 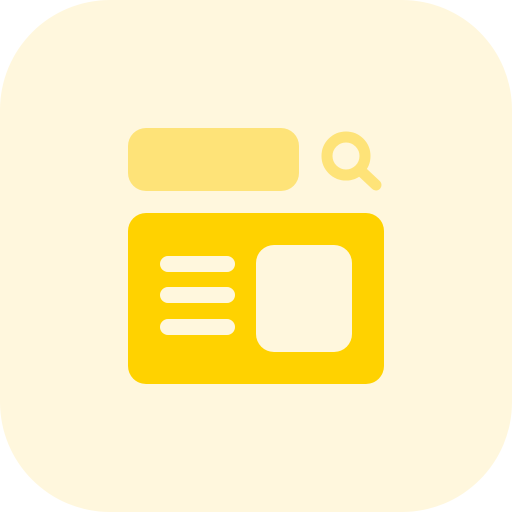 What do you see at coordinates (368, 177) in the screenshot?
I see `magnifier-handle` at bounding box center [368, 177].